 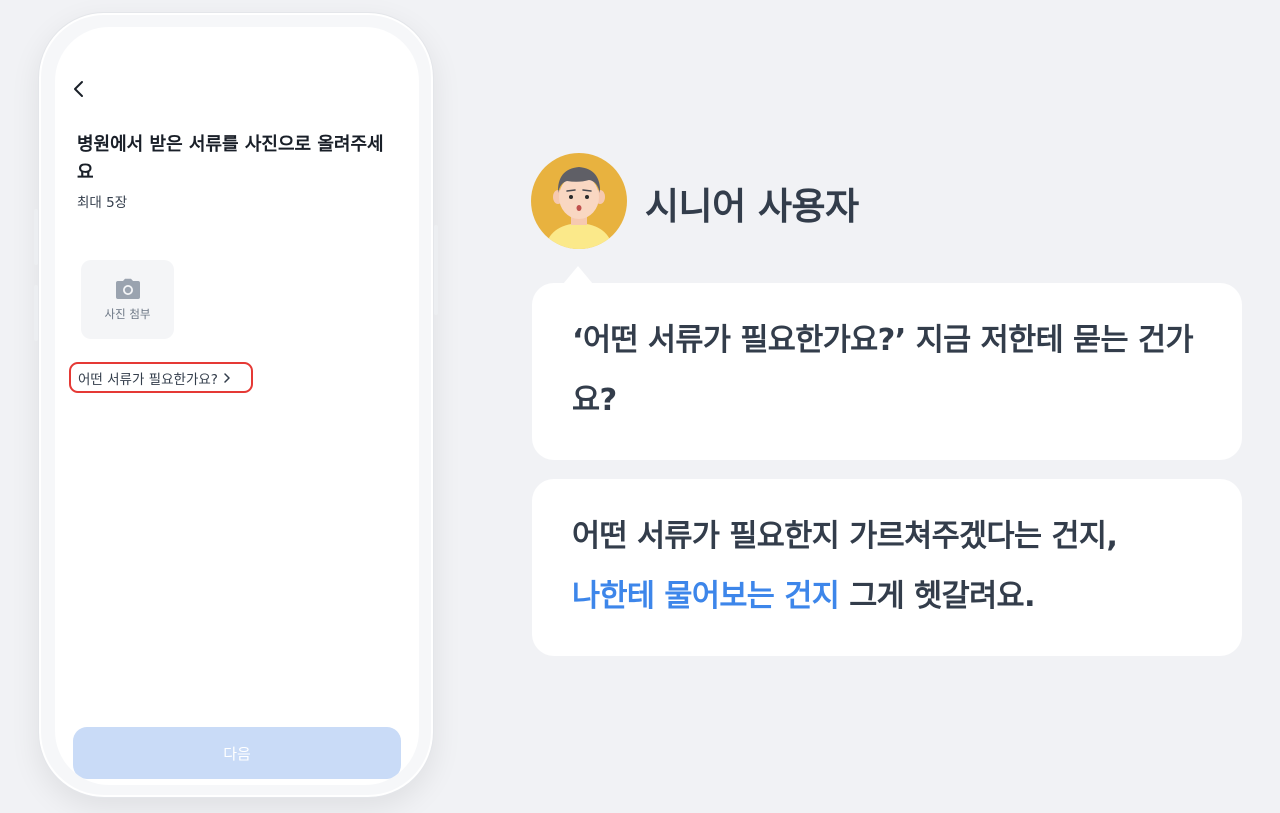 I want to click on page-title: 병원에서 받은 서류를 사진으로 올려주세요, so click(x=230, y=158).